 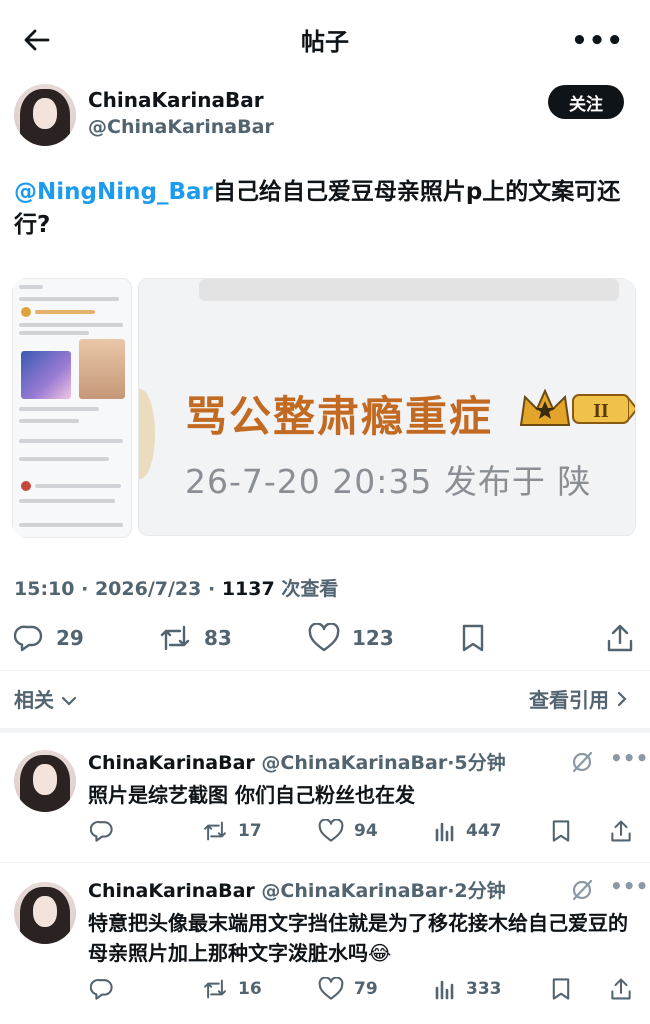 I want to click on reply-header: ChinaKarinaBar @ChinaKarinaBar·2分钟, so click(x=297, y=891).